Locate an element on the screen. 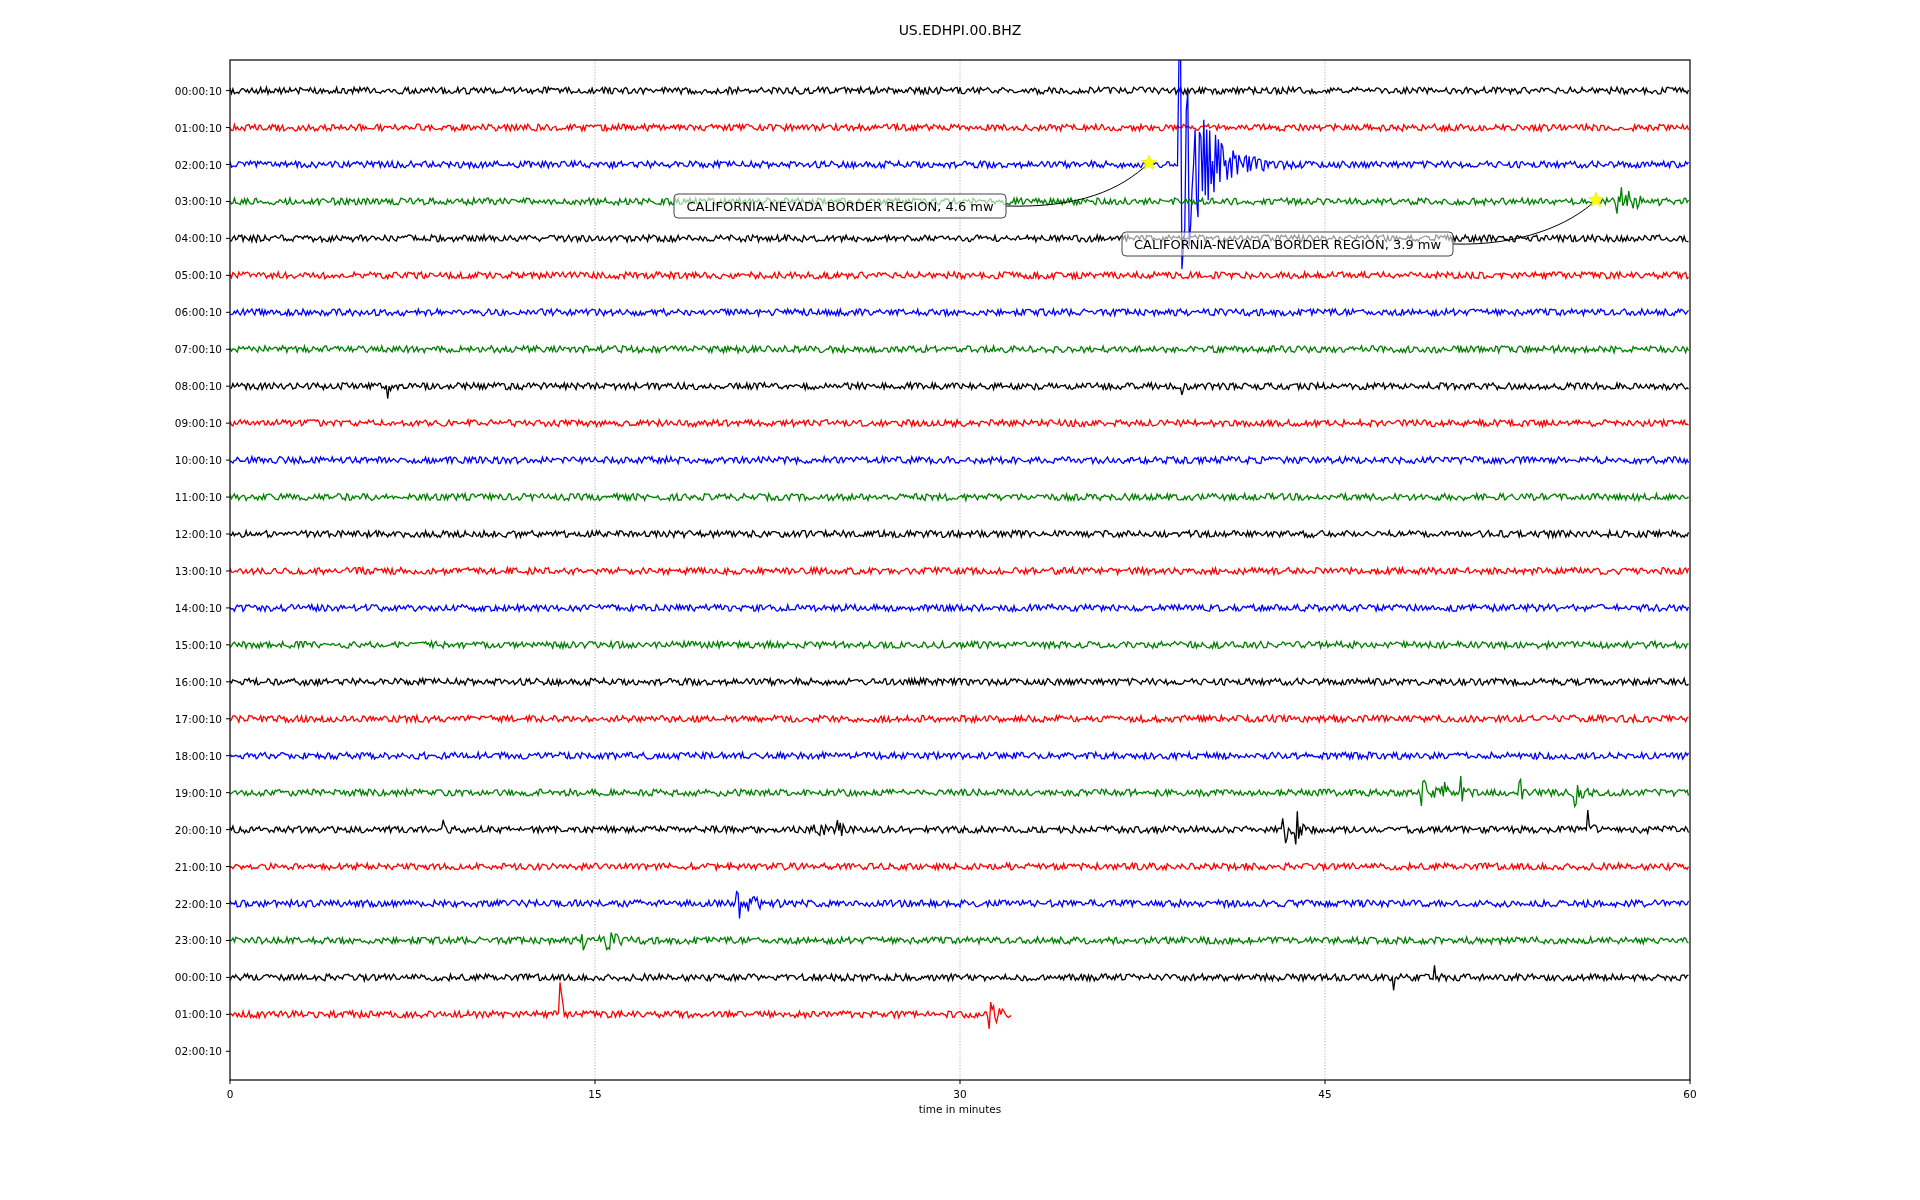 This screenshot has width=1920, height=1200. plot-title: US.EDHPI.00.BHZ is located at coordinates (960, 30).